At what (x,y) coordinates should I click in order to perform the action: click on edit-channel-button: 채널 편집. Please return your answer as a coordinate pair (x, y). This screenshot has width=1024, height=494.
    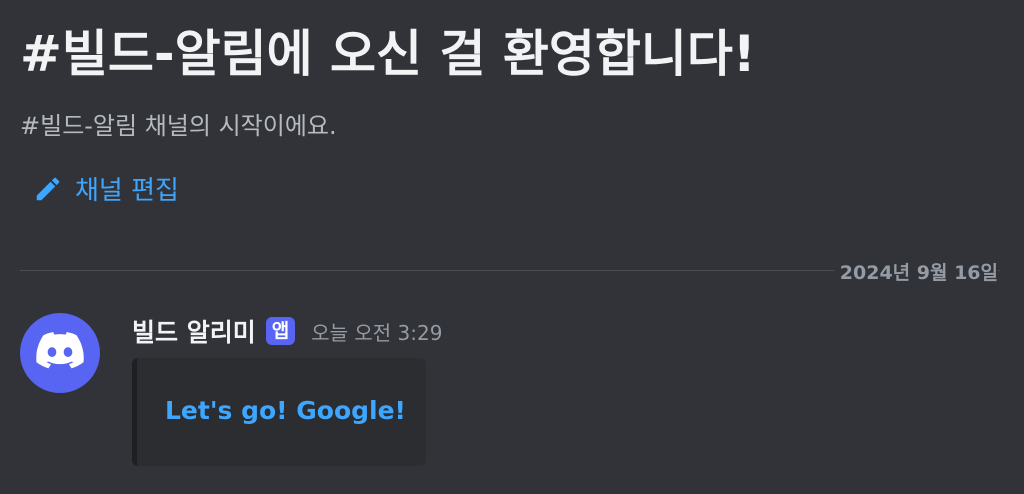
    Looking at the image, I should click on (106, 188).